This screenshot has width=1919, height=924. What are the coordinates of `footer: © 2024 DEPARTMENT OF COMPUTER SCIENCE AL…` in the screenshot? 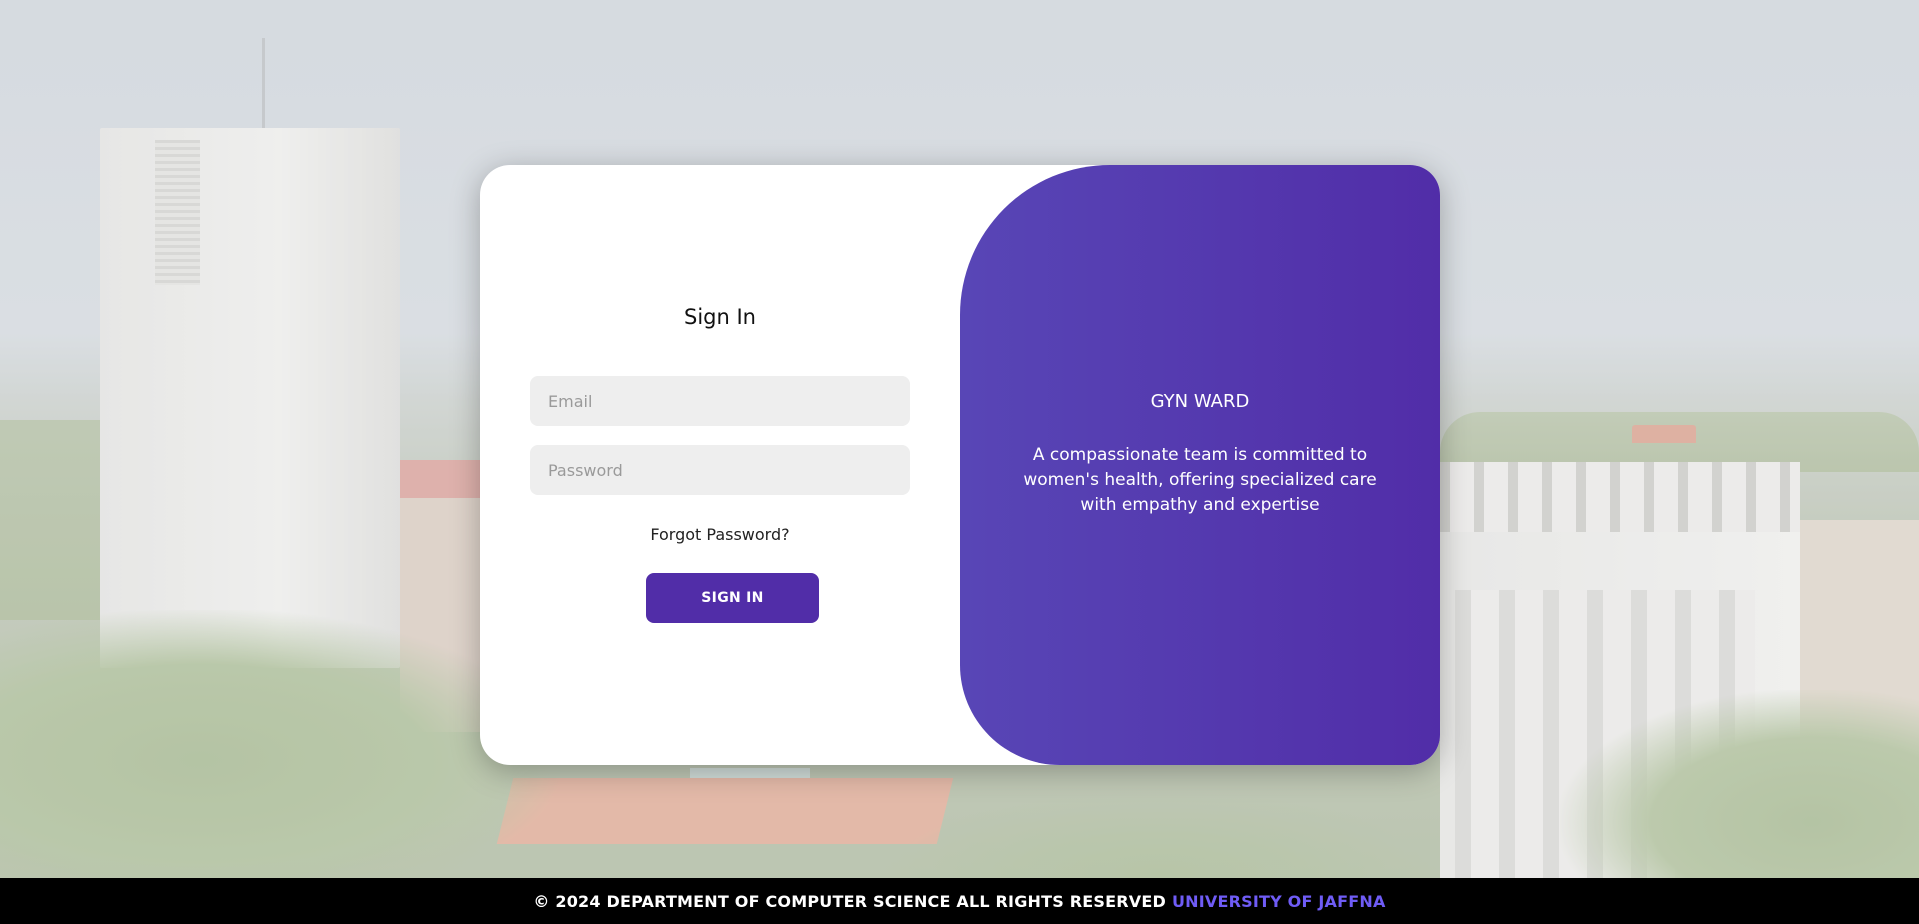 It's located at (959, 901).